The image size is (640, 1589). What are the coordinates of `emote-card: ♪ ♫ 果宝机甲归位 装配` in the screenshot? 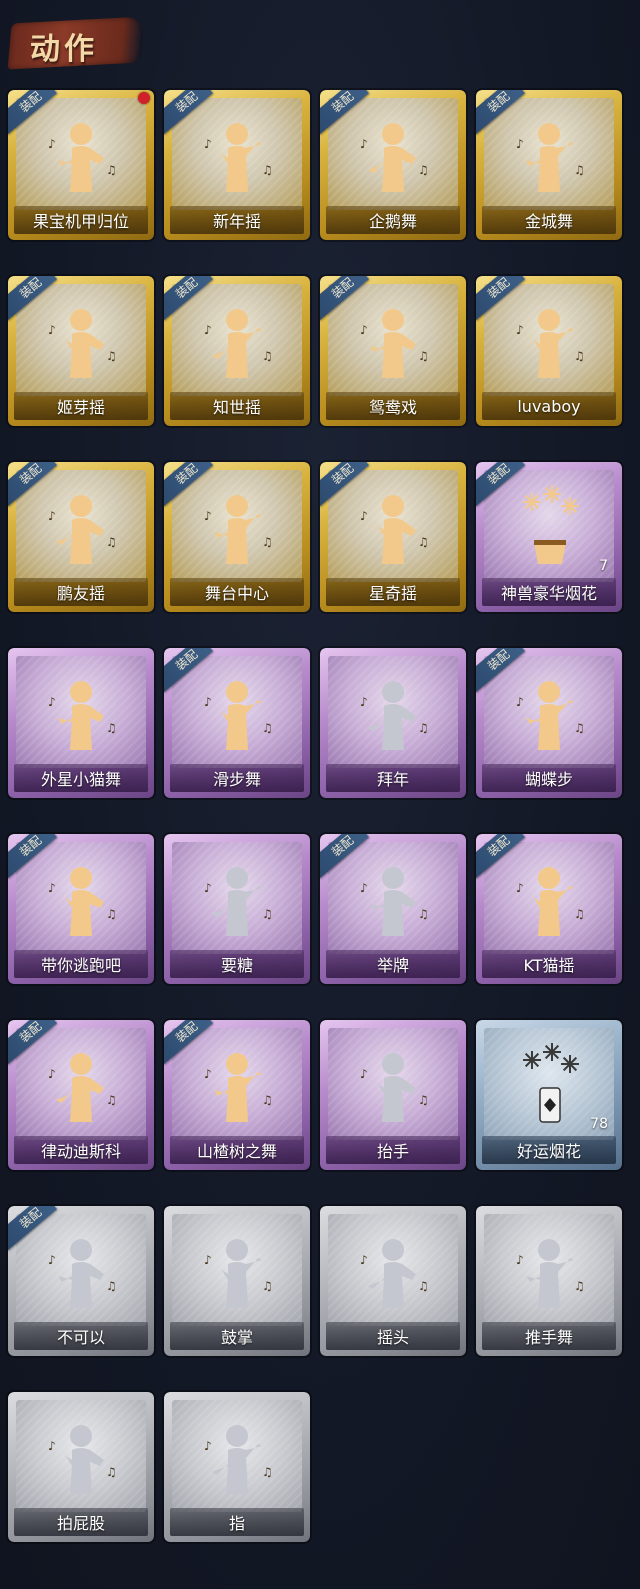 It's located at (81, 165).